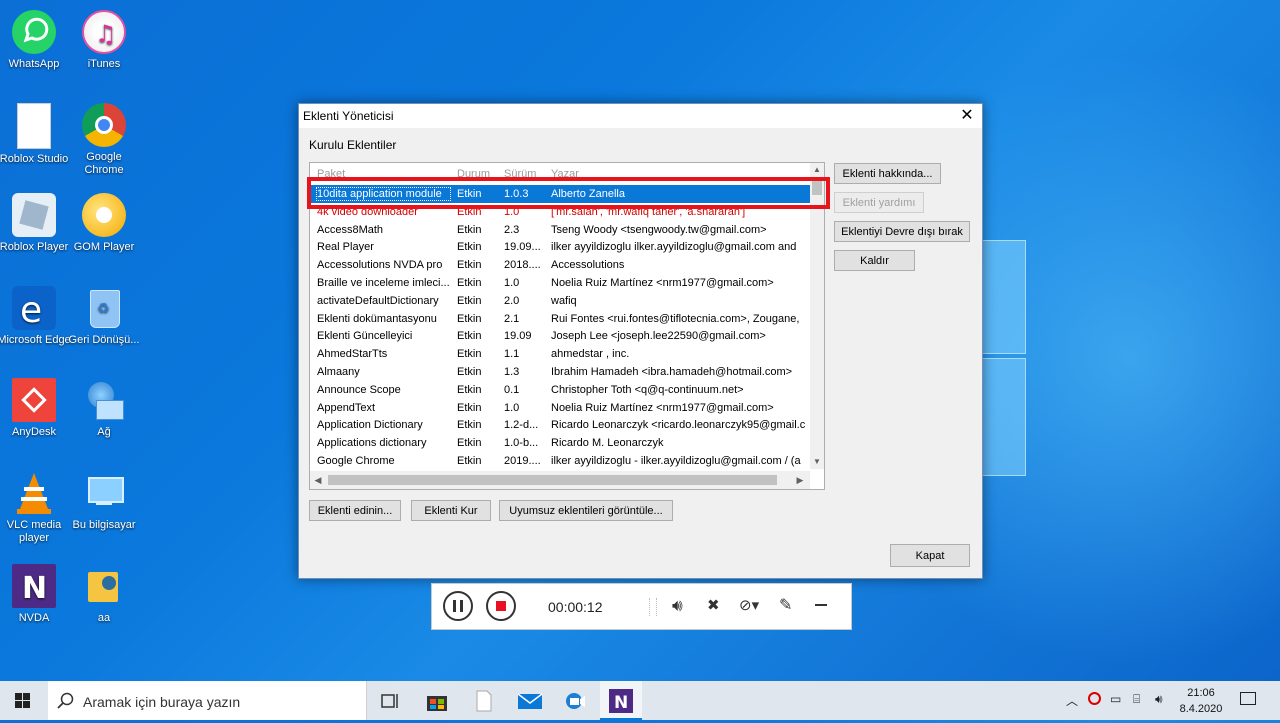 This screenshot has height=723, width=1280. Describe the element at coordinates (458, 606) in the screenshot. I see `pause-button` at that location.